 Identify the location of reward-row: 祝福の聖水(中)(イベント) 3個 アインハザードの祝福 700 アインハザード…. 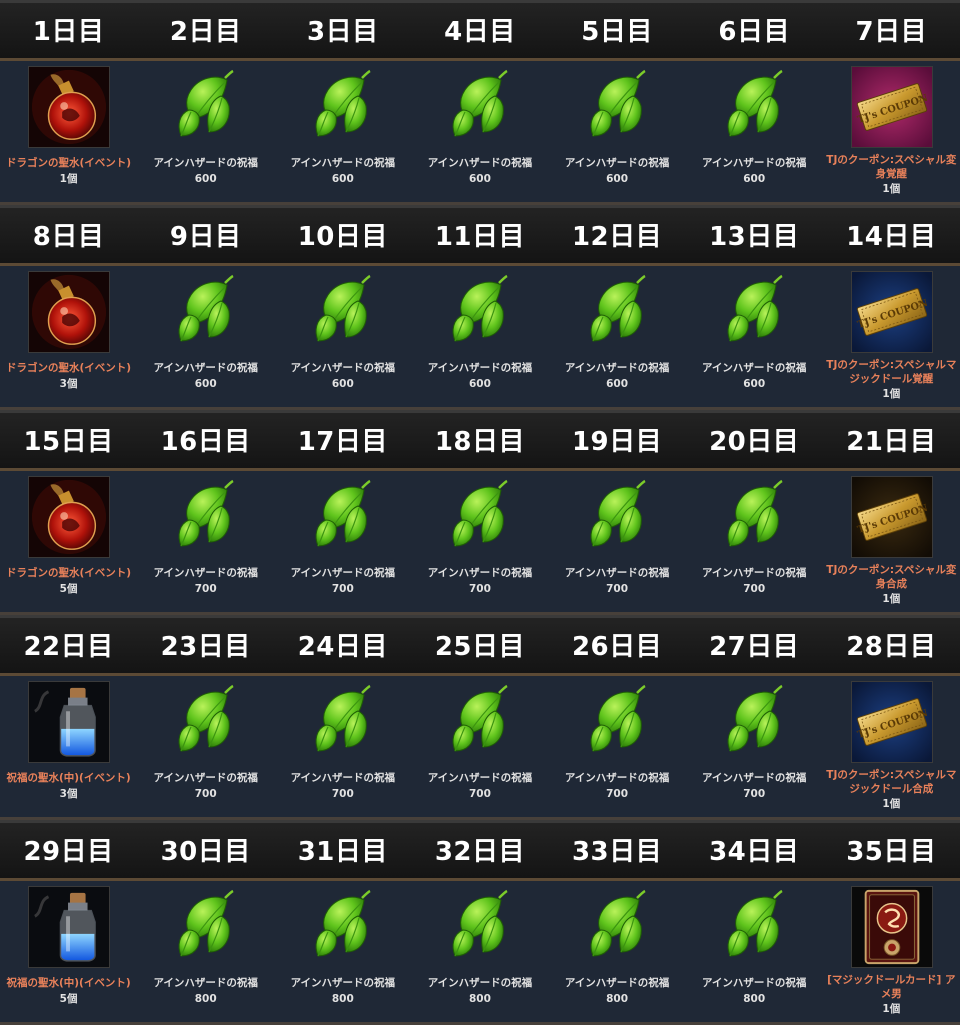
(480, 746).